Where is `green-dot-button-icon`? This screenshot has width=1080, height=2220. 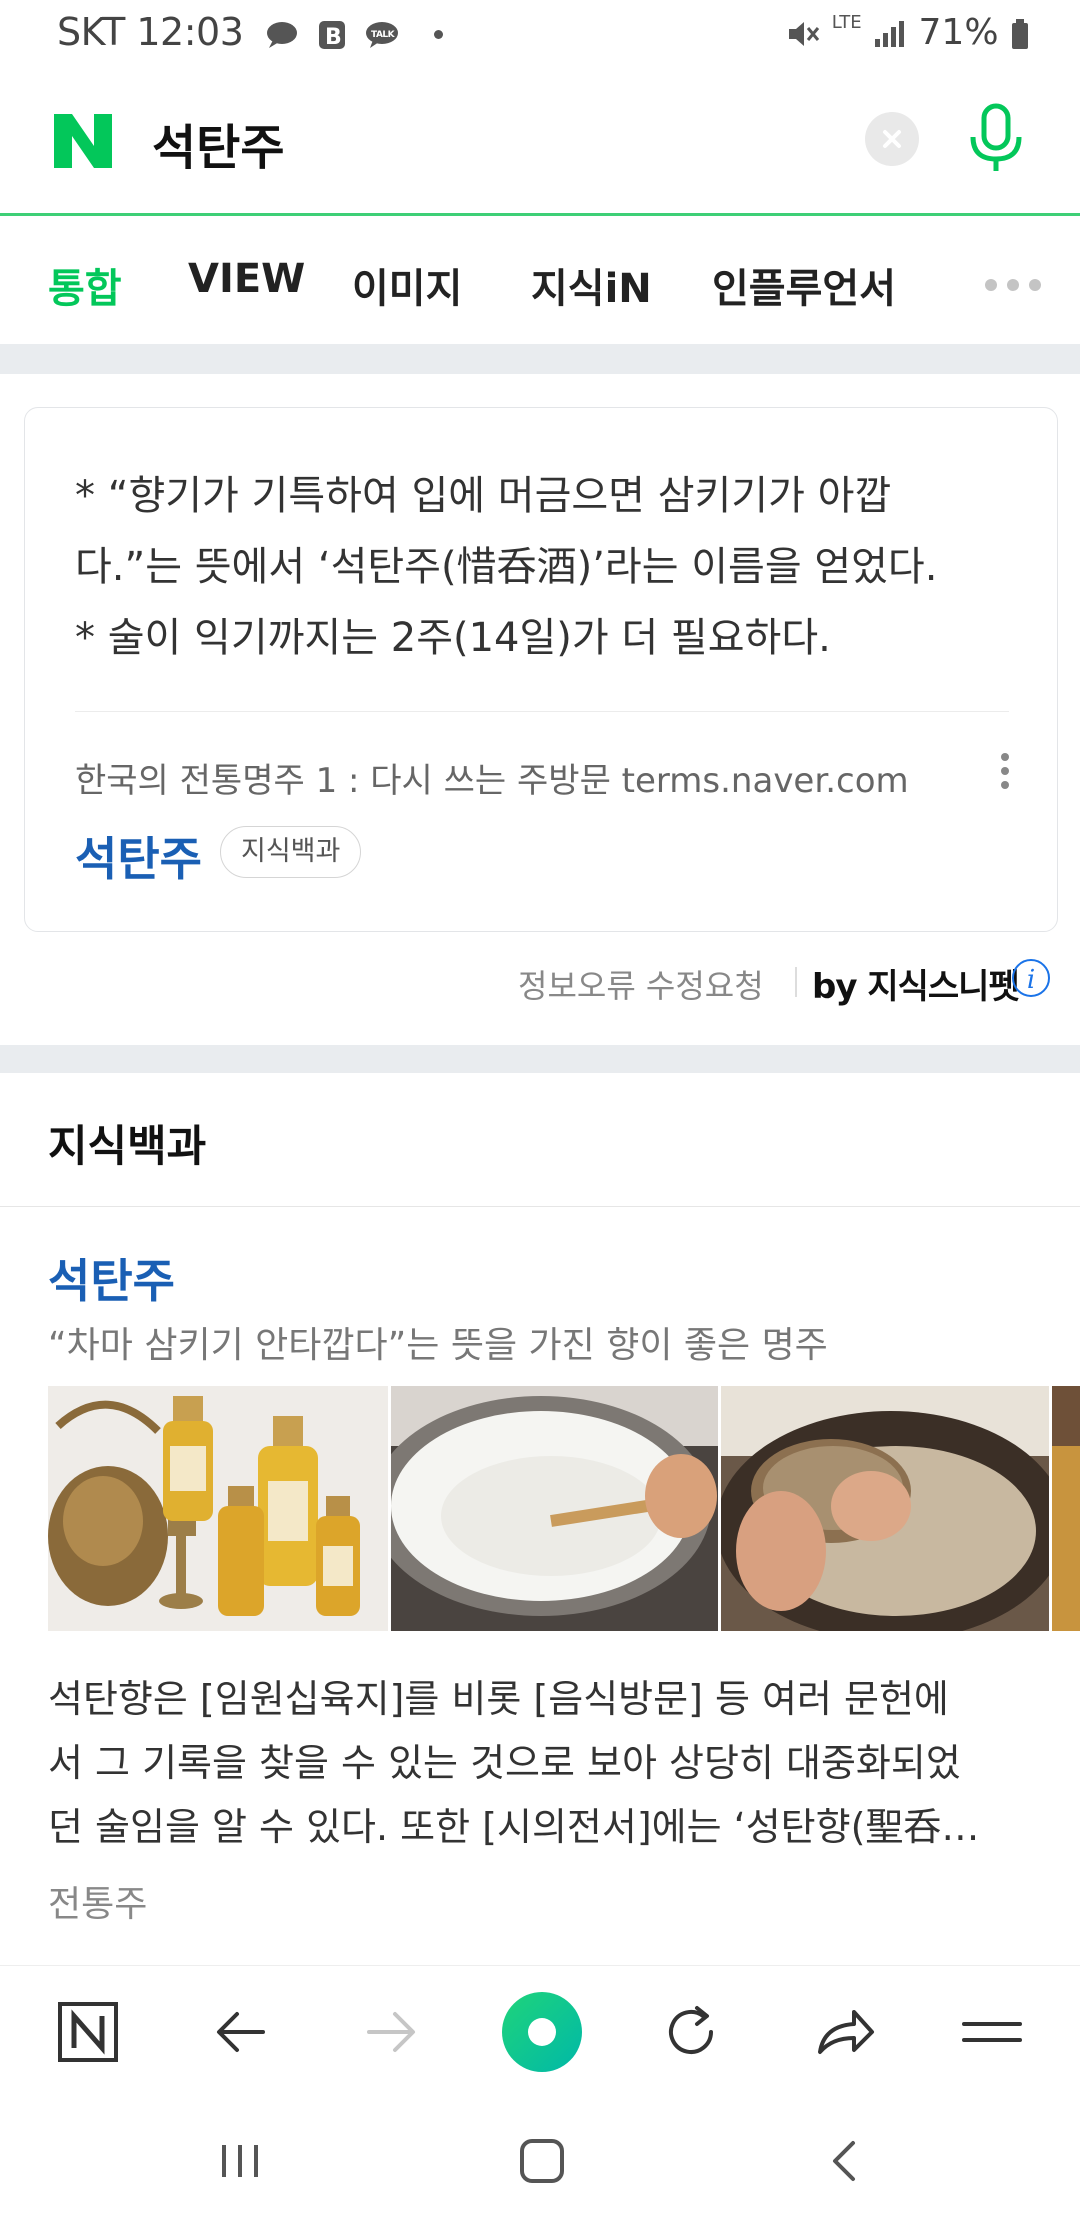
green-dot-button-icon is located at coordinates (542, 2032).